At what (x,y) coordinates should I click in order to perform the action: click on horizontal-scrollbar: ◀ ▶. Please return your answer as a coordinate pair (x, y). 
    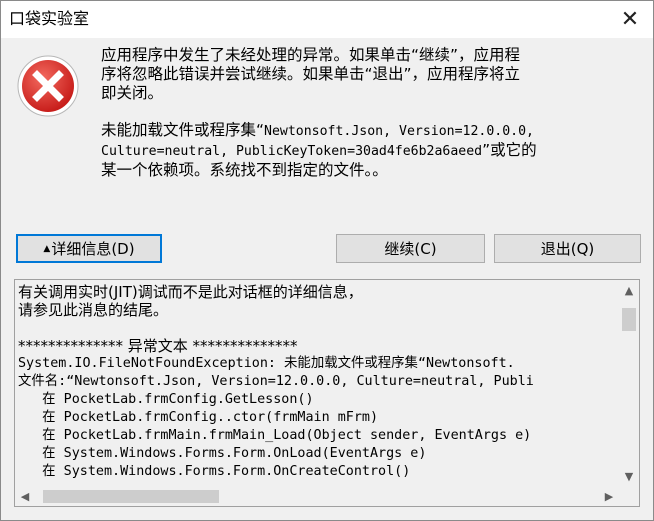
    Looking at the image, I should click on (317, 496).